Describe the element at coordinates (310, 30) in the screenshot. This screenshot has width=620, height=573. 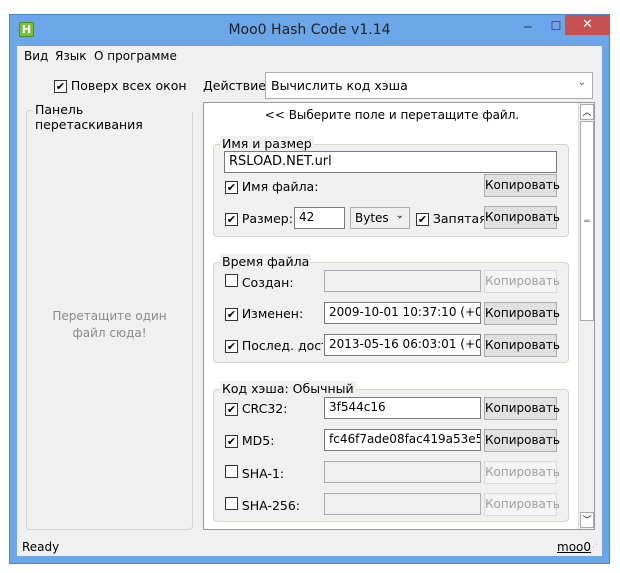
I see `title-bar: H Moo0 Hash Code v1.14 ‒ ☐ ✕` at that location.